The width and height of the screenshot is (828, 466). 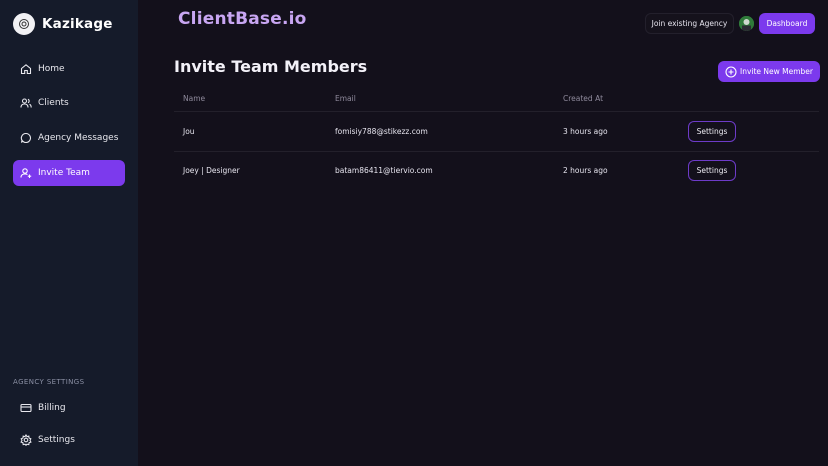 What do you see at coordinates (69, 69) in the screenshot?
I see `sidebar-item-home: Home` at bounding box center [69, 69].